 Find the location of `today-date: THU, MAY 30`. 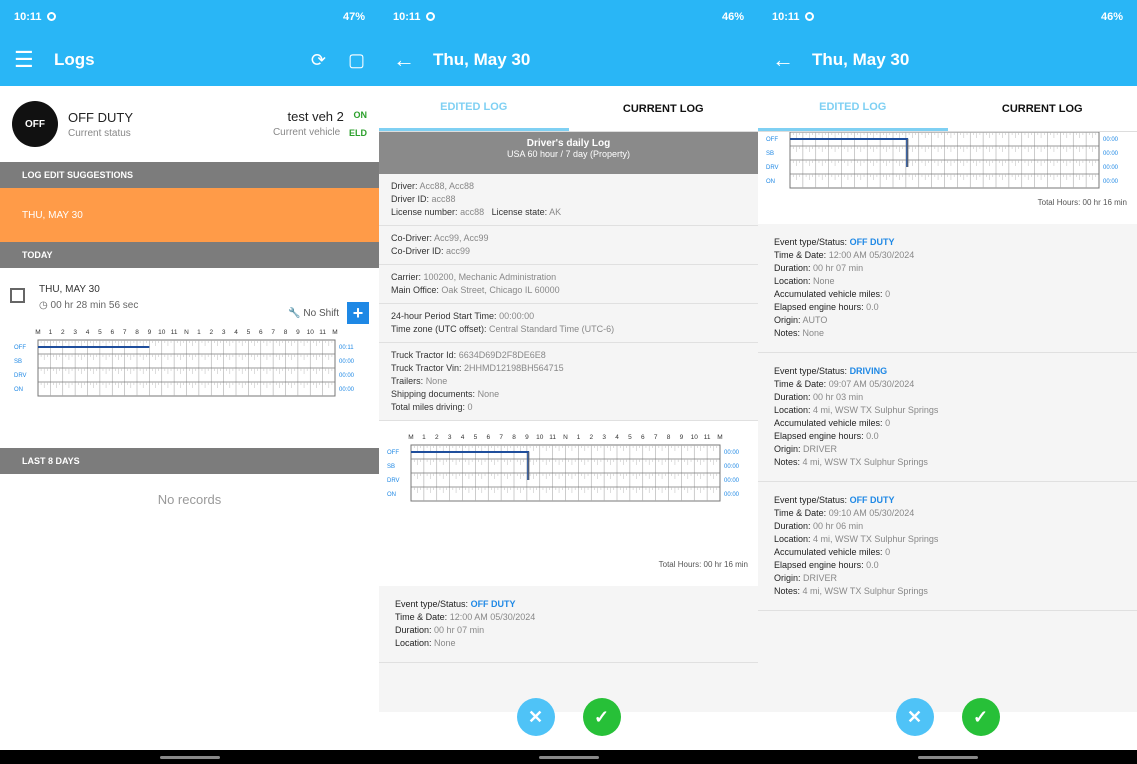

today-date: THU, MAY 30 is located at coordinates (69, 289).